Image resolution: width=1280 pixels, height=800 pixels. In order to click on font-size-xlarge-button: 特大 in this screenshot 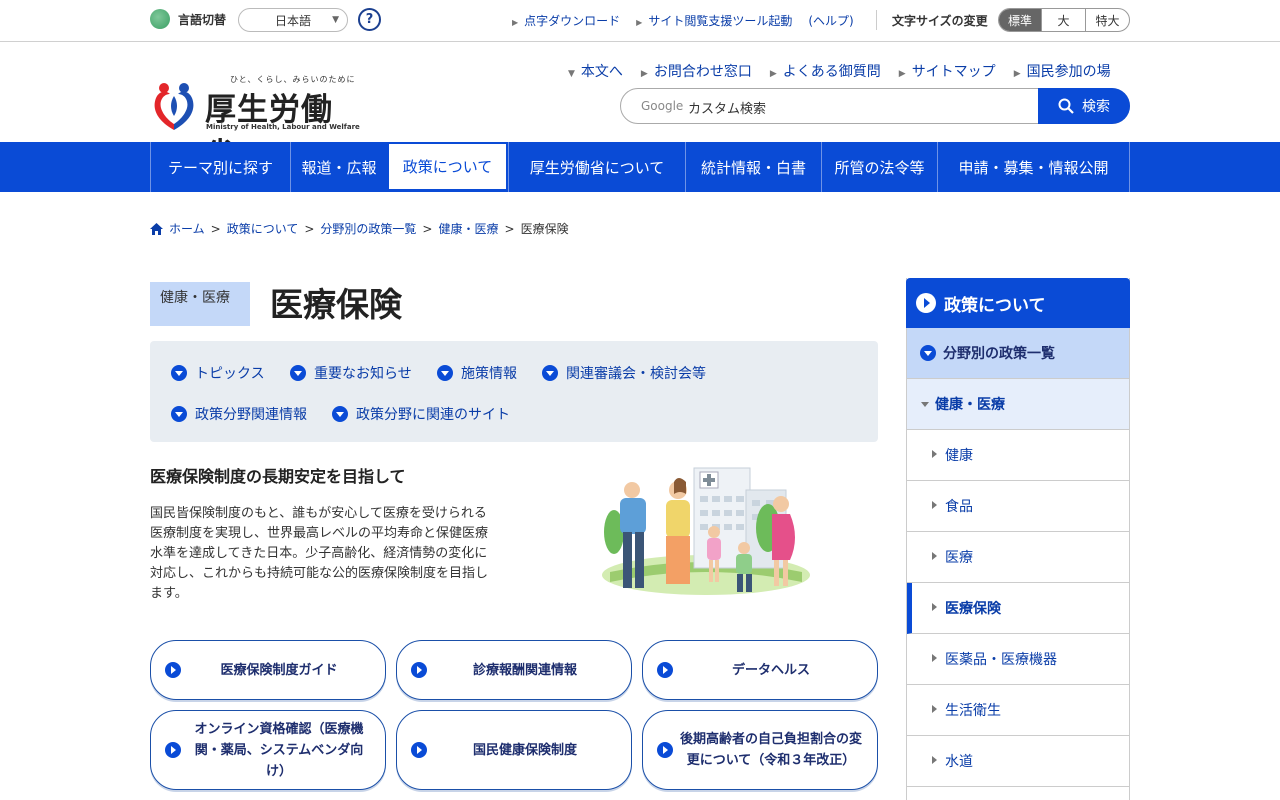, I will do `click(1107, 20)`.